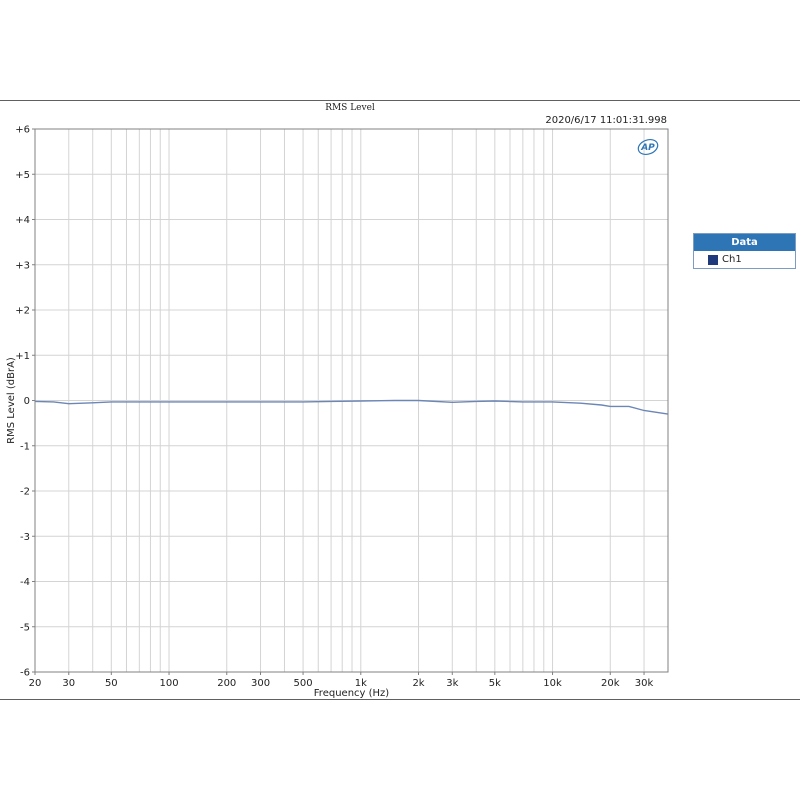 Image resolution: width=800 pixels, height=800 pixels. I want to click on x-tick-label: 300, so click(260, 683).